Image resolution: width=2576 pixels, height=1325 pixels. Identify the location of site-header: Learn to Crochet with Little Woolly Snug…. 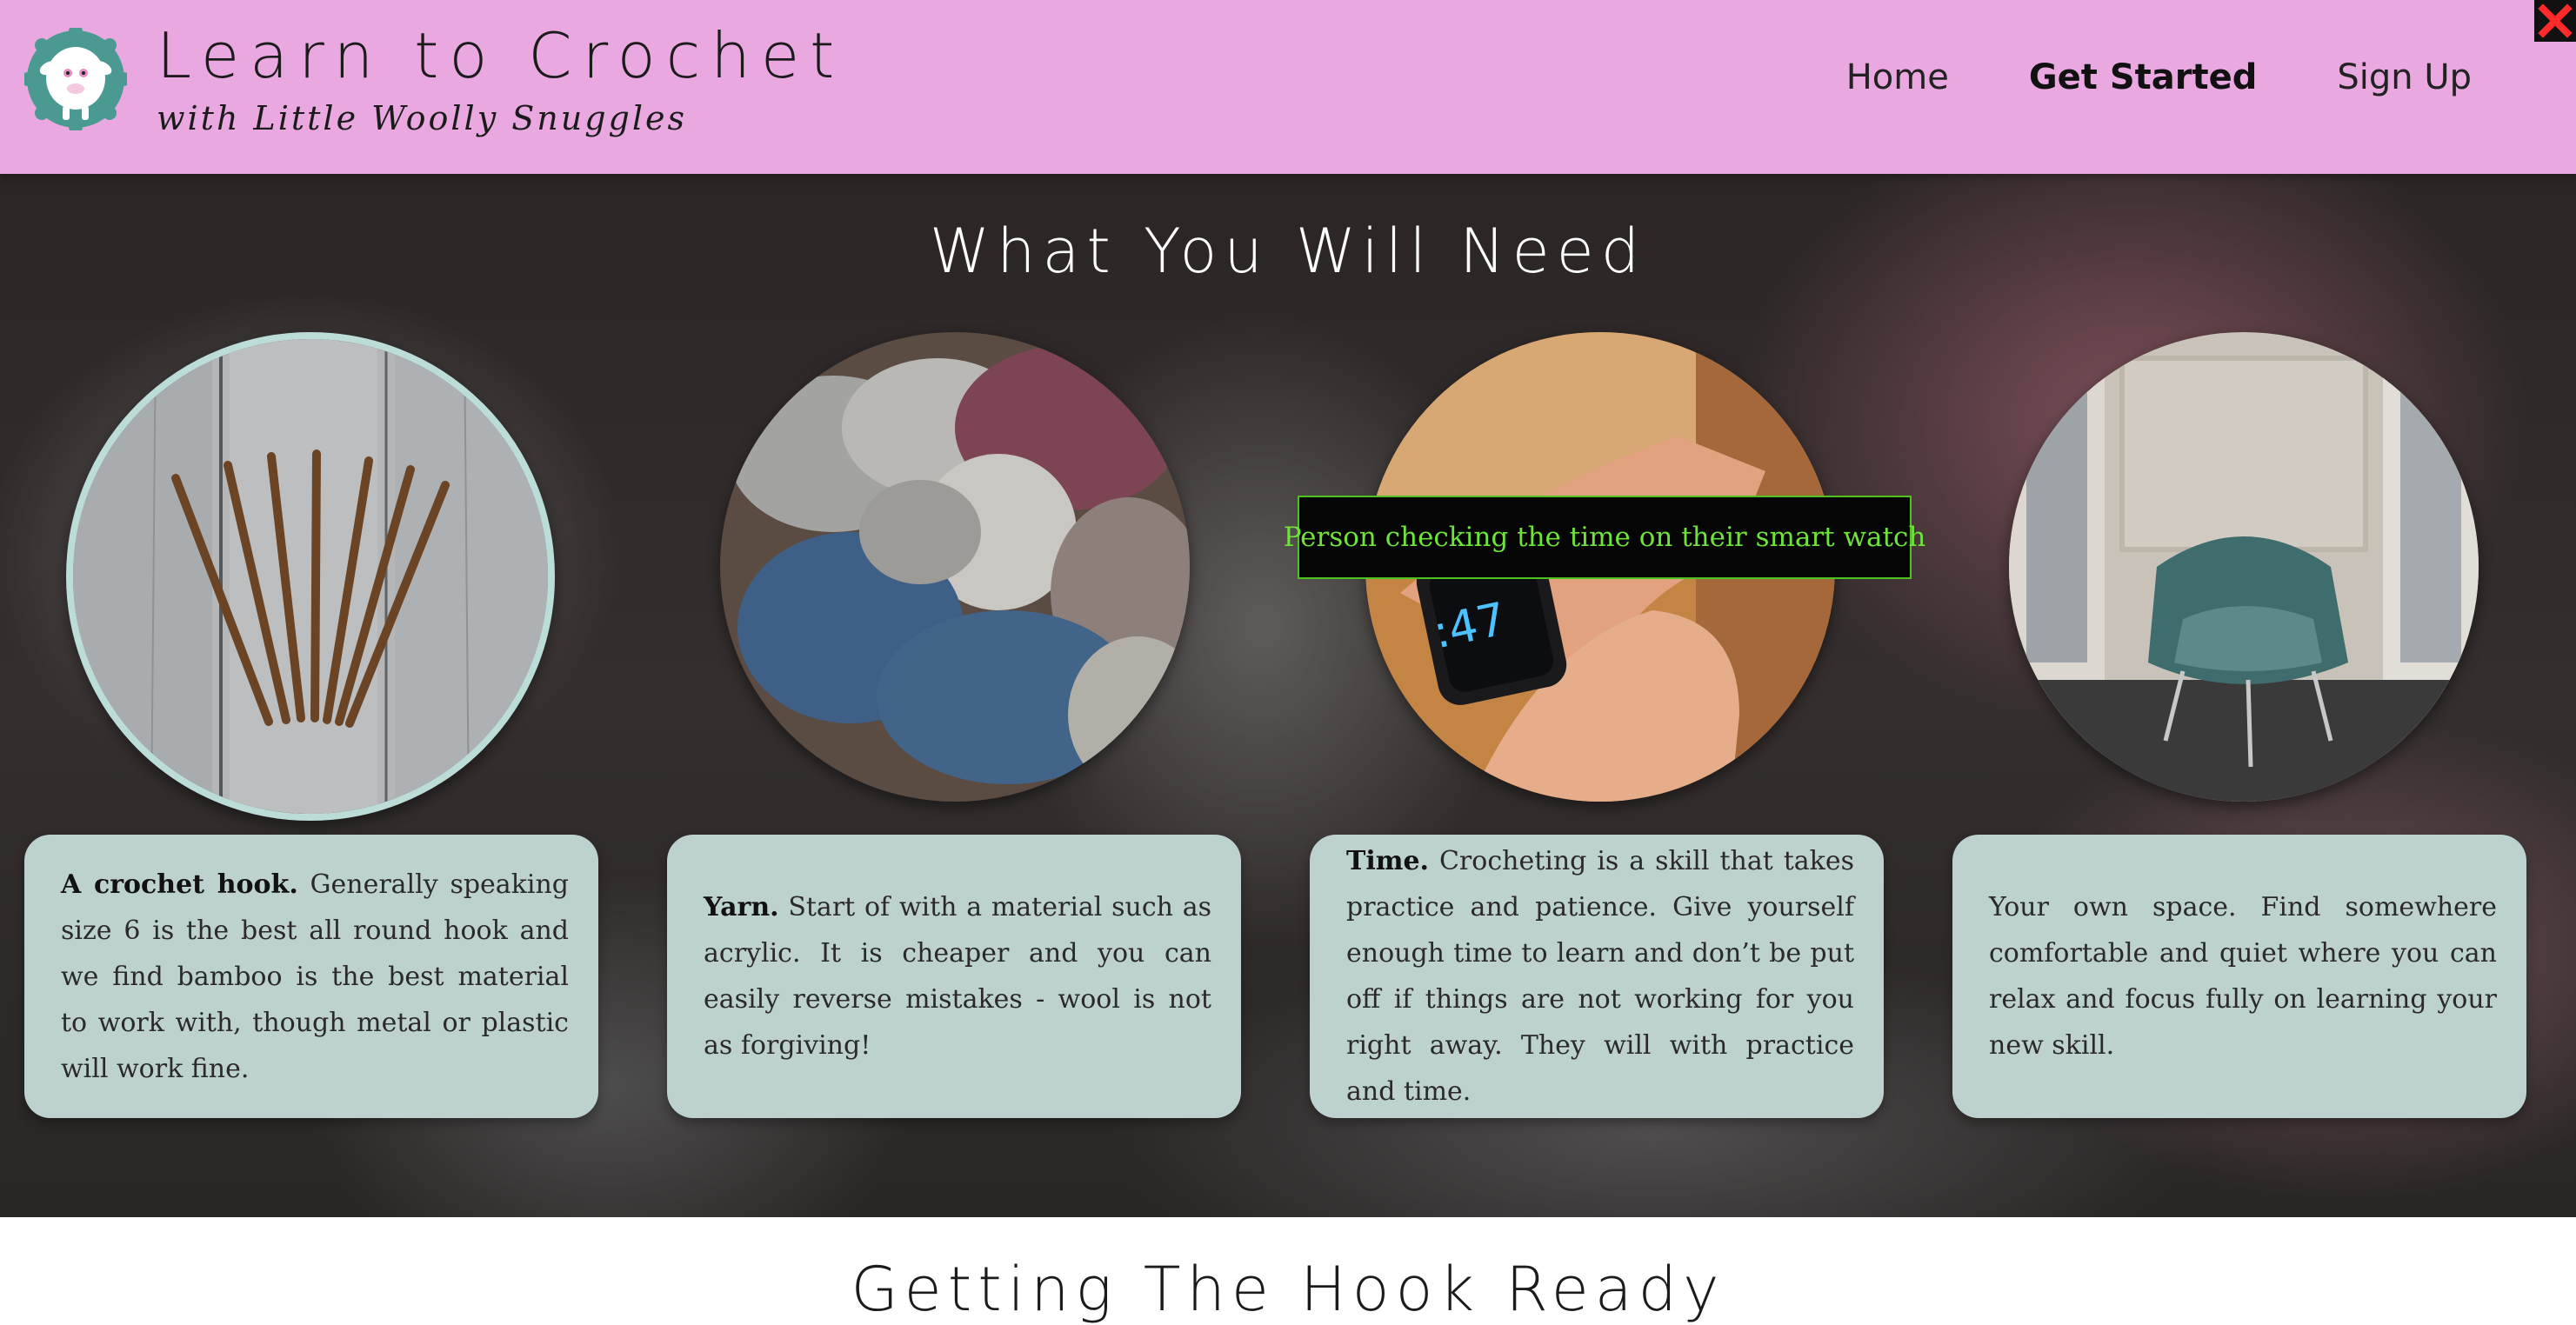
(1288, 87).